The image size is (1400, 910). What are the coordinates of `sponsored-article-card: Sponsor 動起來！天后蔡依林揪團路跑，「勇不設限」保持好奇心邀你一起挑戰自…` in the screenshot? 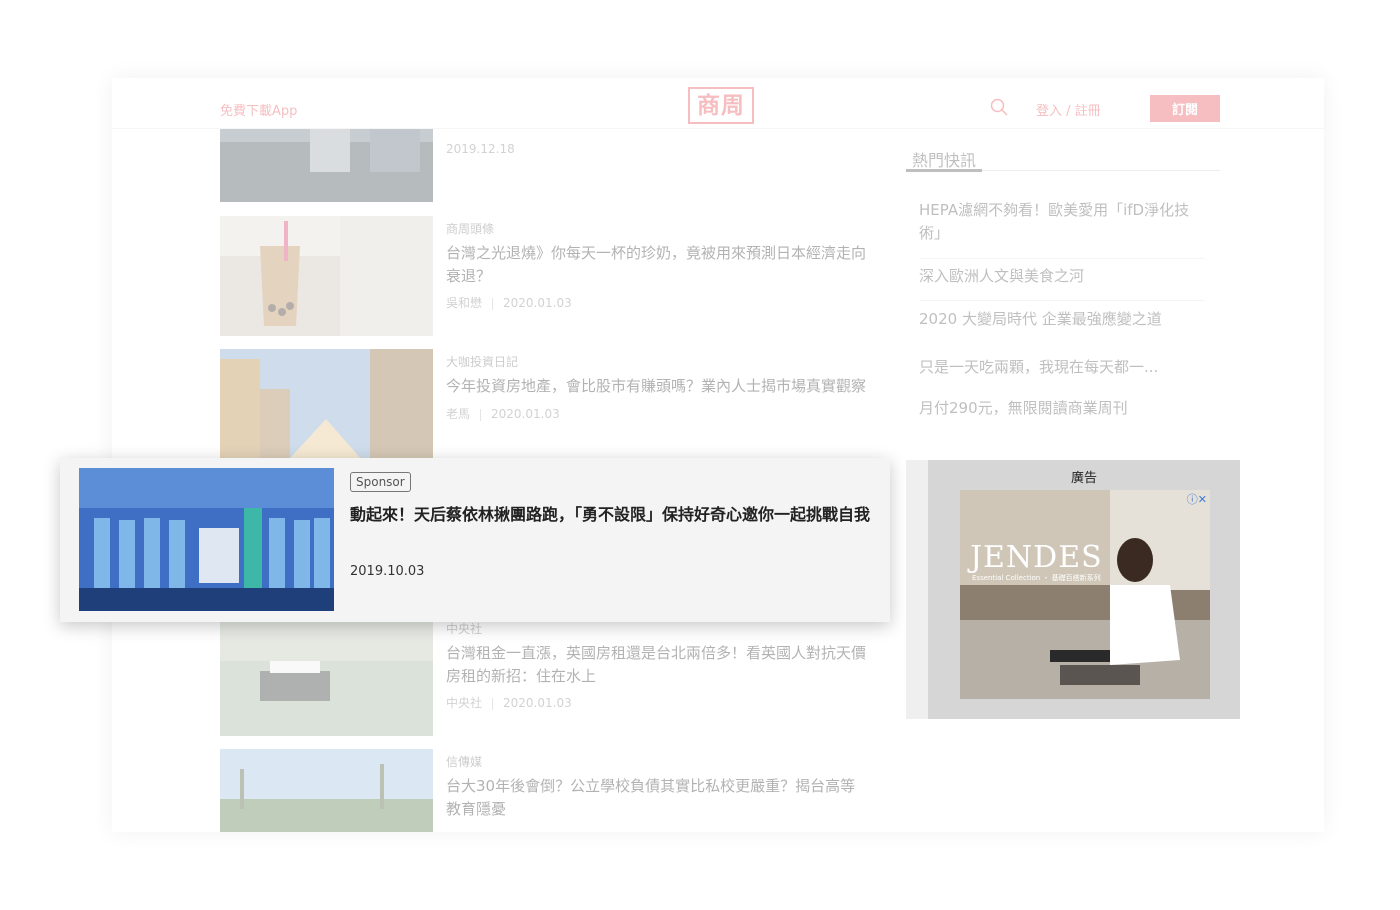 It's located at (475, 540).